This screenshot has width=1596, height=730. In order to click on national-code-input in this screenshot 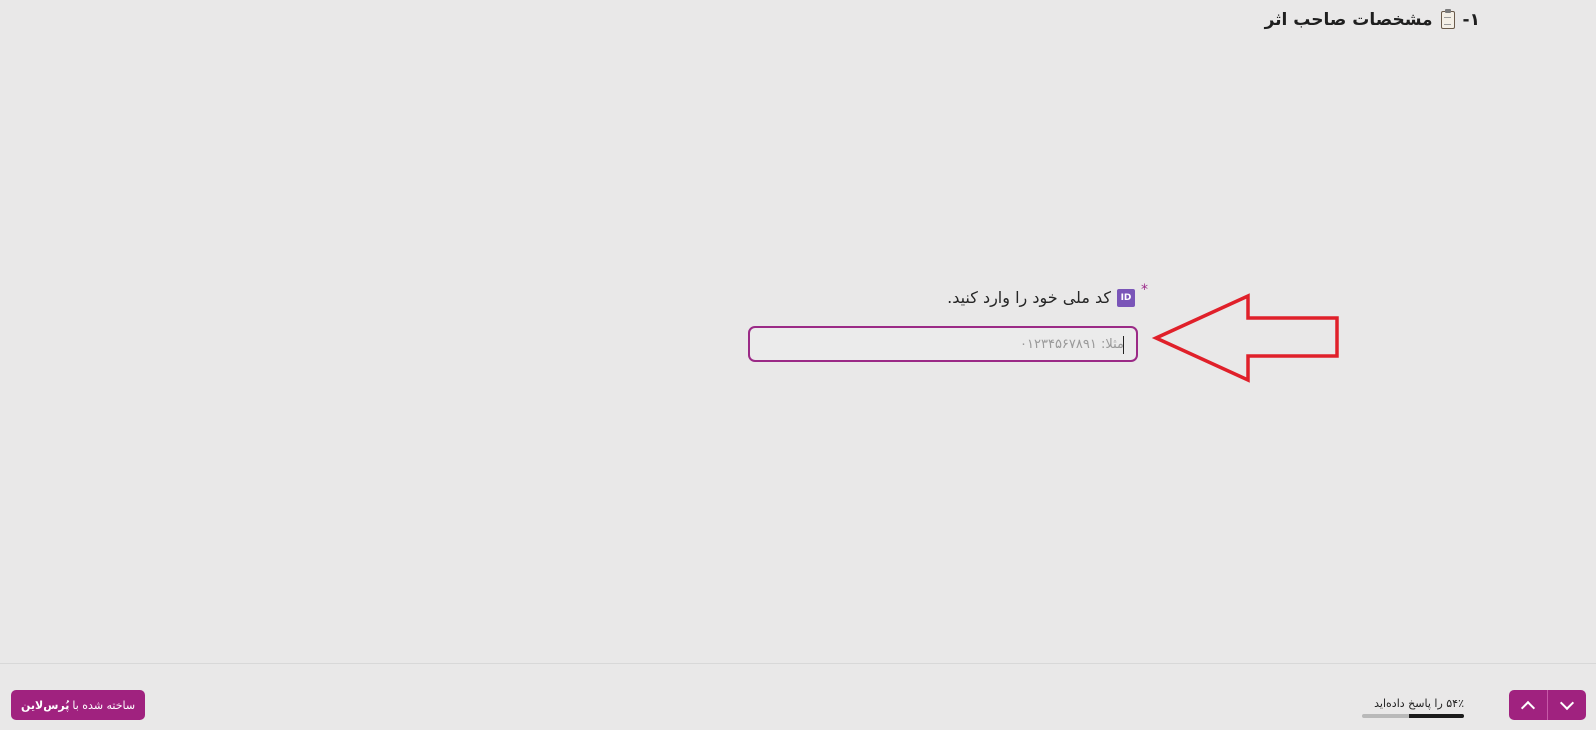, I will do `click(943, 344)`.